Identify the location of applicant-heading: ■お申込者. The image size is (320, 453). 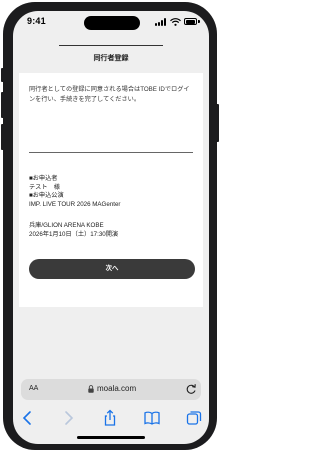
(43, 178).